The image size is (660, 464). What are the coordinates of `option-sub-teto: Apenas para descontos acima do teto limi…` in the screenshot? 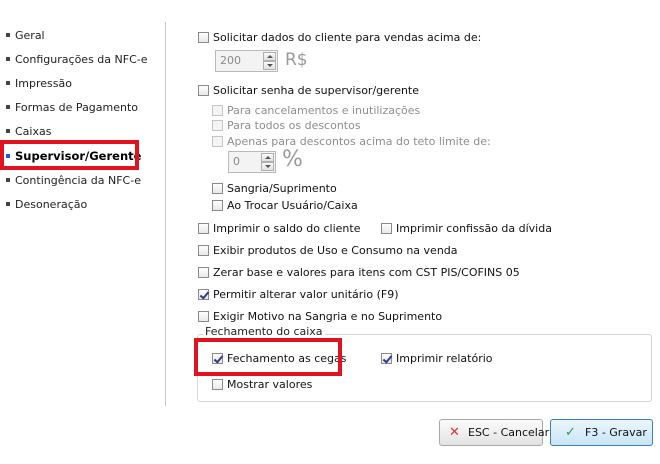 It's located at (351, 141).